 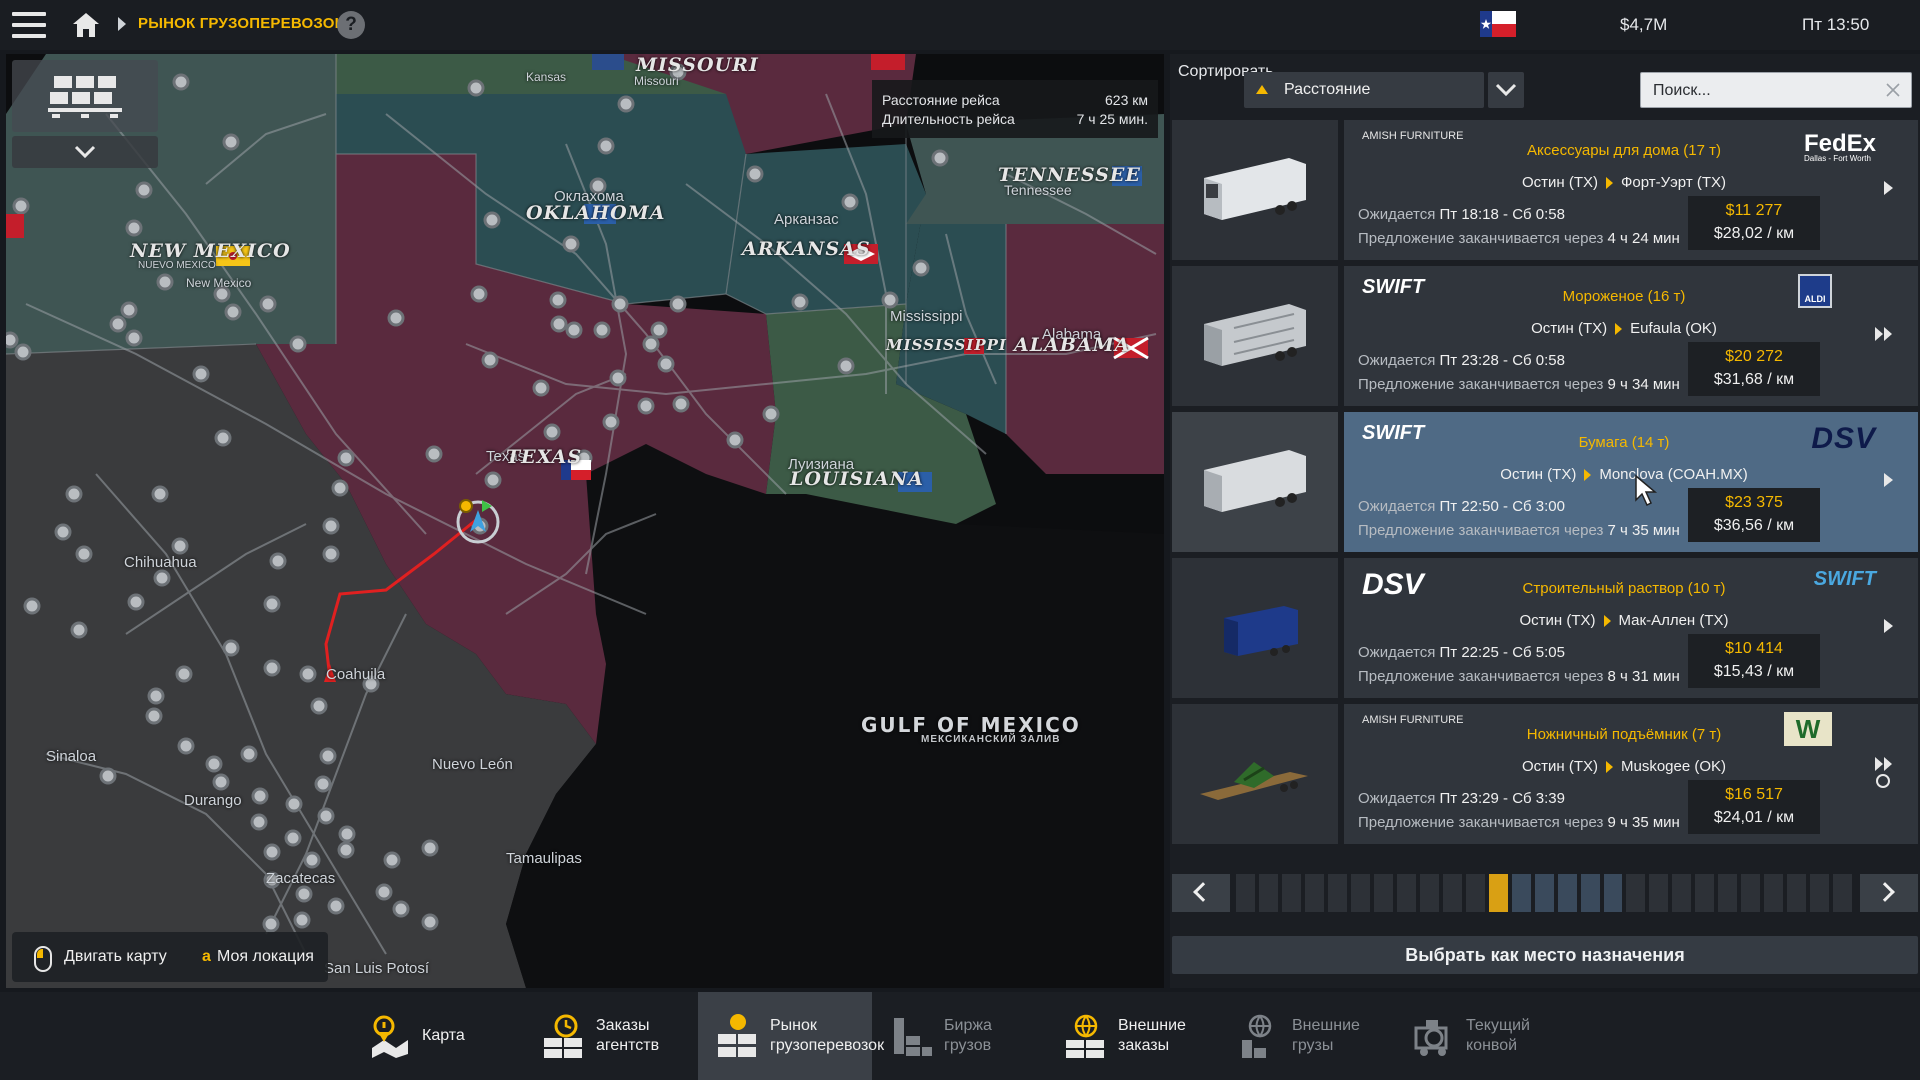 What do you see at coordinates (1619, 329) in the screenshot?
I see `route-arrow-icon` at bounding box center [1619, 329].